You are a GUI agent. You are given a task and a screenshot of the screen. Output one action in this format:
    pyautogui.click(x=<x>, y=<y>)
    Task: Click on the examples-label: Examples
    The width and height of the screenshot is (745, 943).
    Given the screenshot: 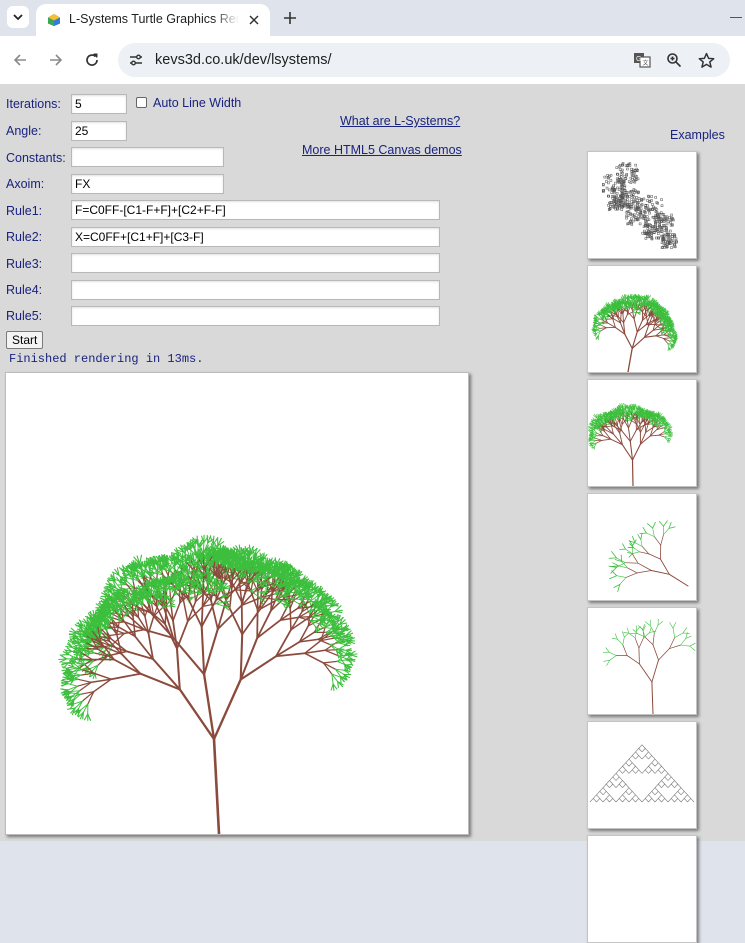 What is the action you would take?
    pyautogui.click(x=697, y=135)
    